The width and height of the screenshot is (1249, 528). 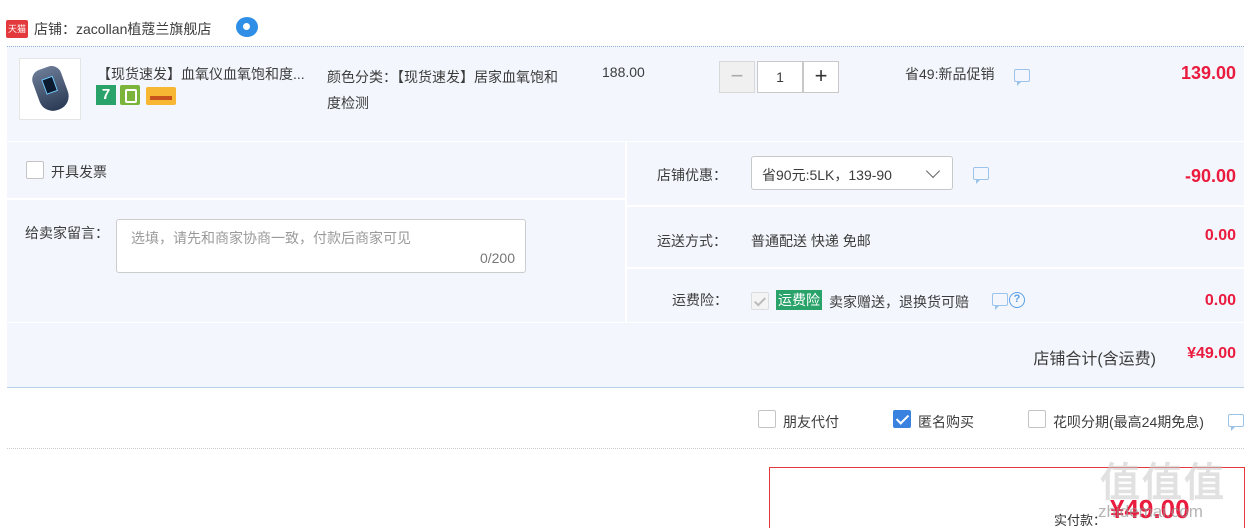 What do you see at coordinates (933, 171) in the screenshot?
I see `chevron-down-icon` at bounding box center [933, 171].